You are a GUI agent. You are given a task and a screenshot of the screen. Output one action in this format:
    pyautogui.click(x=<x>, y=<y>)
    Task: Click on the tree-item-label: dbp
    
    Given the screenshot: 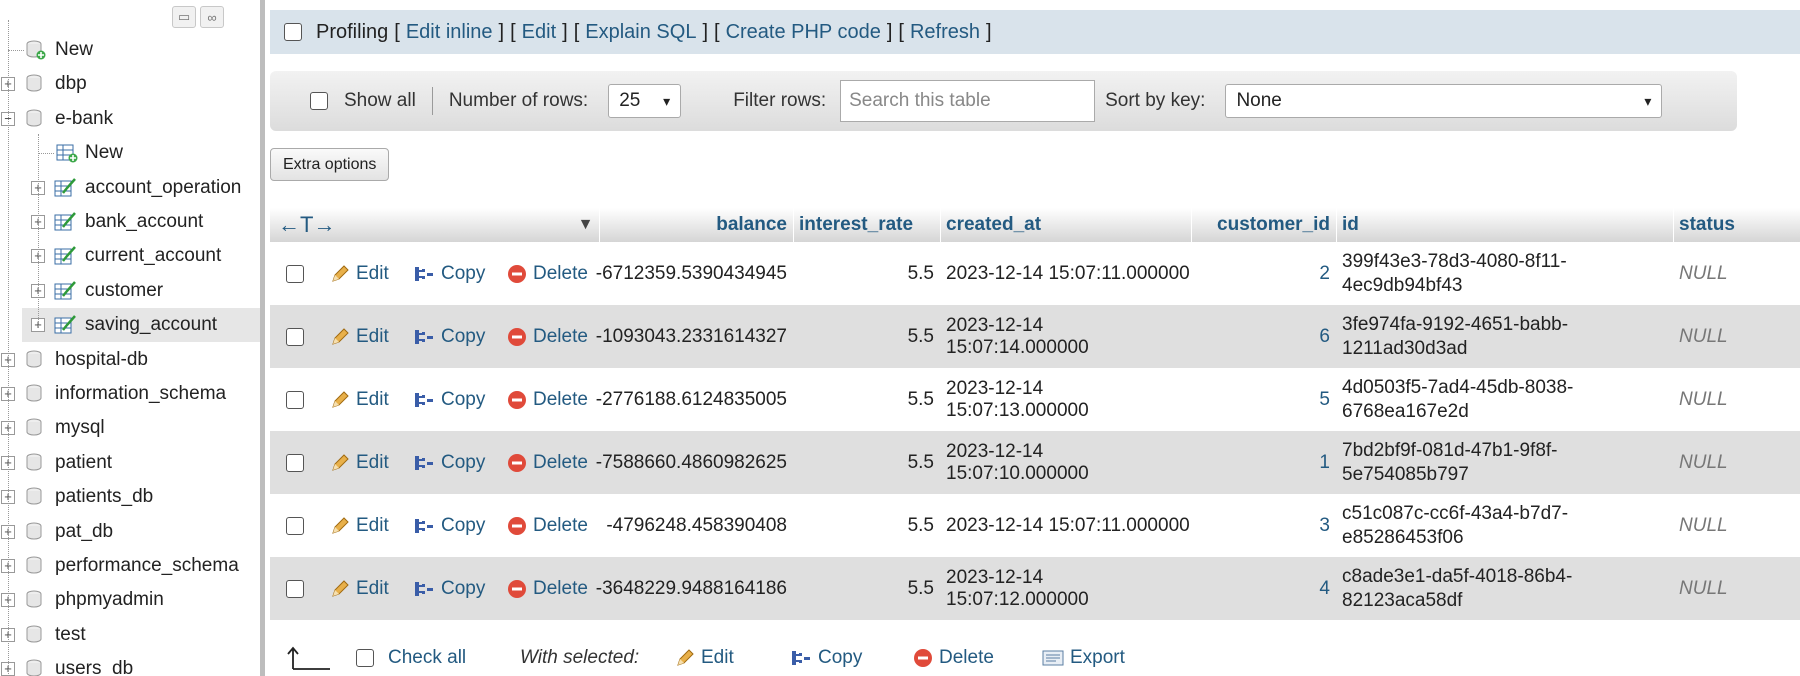 What is the action you would take?
    pyautogui.click(x=71, y=84)
    